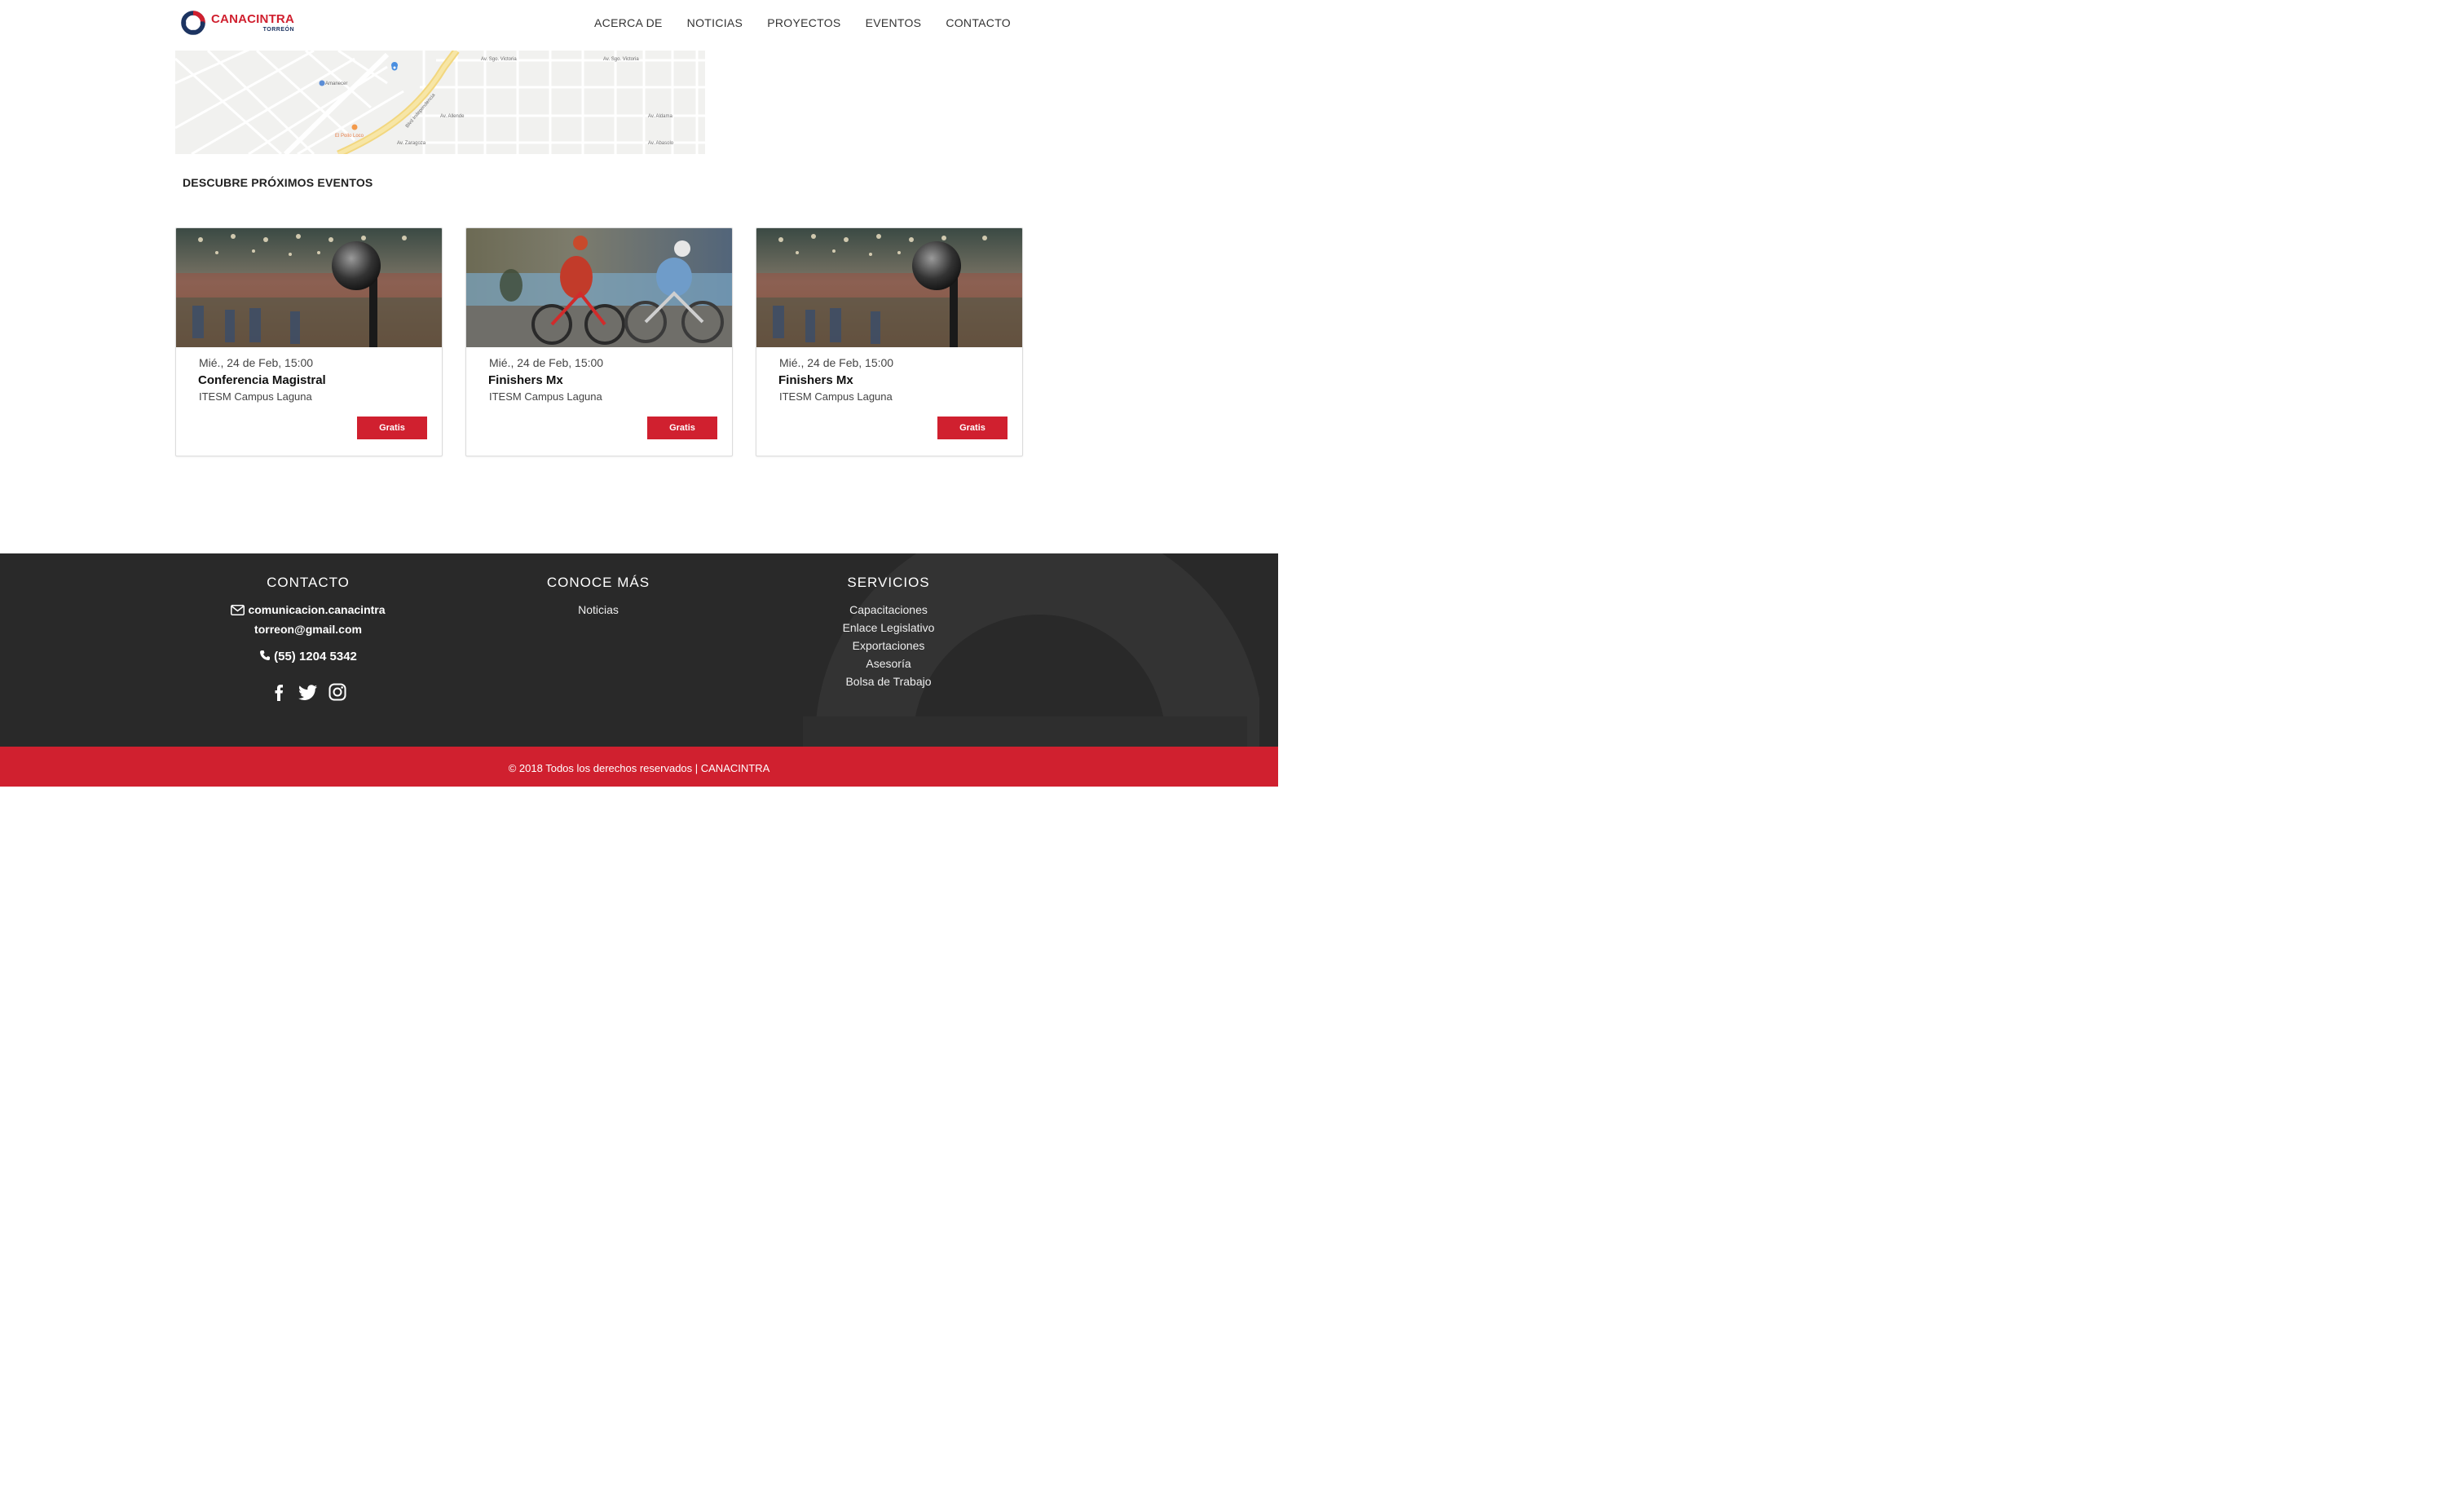 This screenshot has height=1512, width=2456. I want to click on nav-proyectos: PROYECTOS, so click(803, 23).